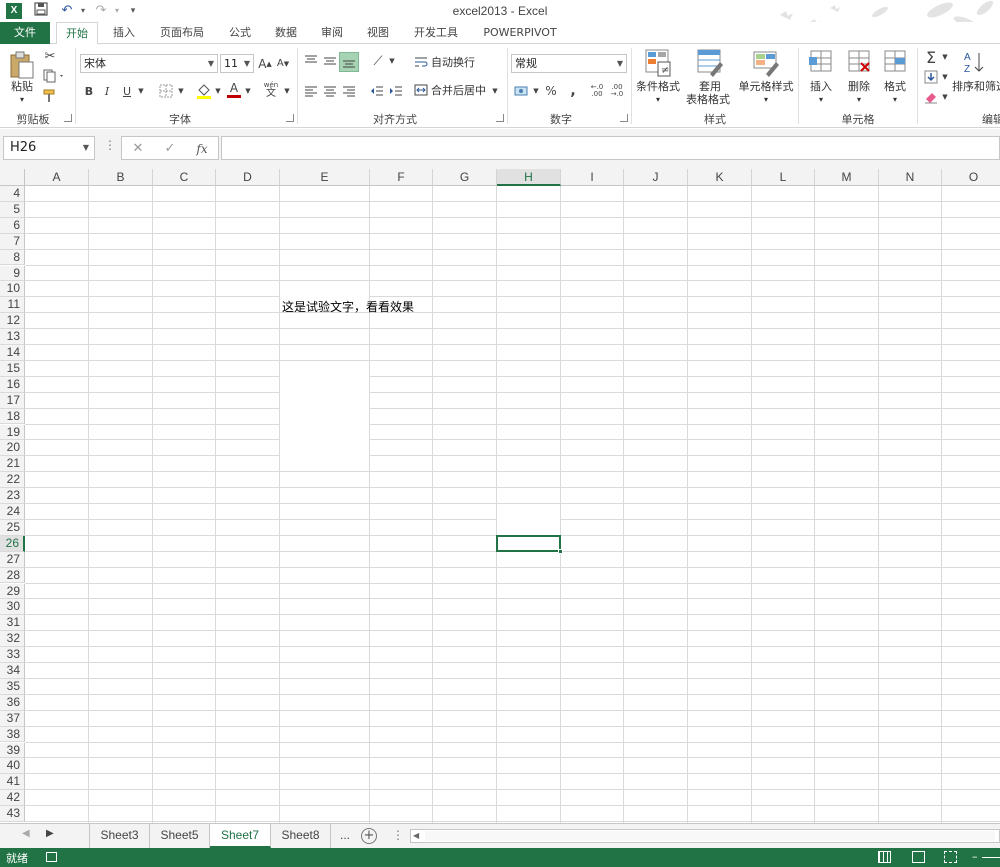  Describe the element at coordinates (708, 99) in the screenshot. I see `format-as-table-label-2: 表格格式` at that location.